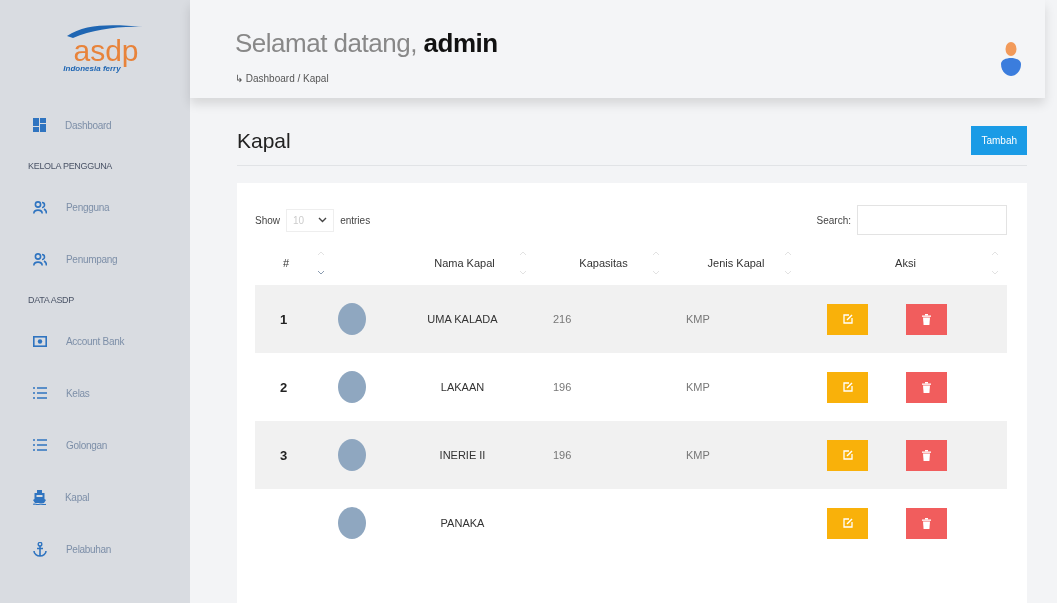 This screenshot has width=1057, height=603. What do you see at coordinates (95, 341) in the screenshot?
I see `sidebar-item: Account Bank` at bounding box center [95, 341].